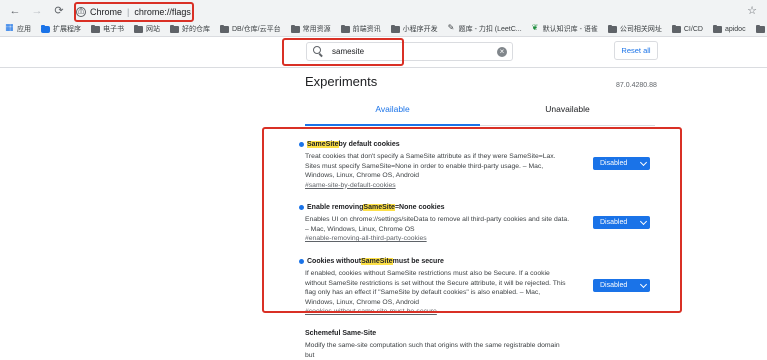 The height and width of the screenshot is (360, 767). Describe the element at coordinates (341, 81) in the screenshot. I see `page-title: Experiments` at that location.